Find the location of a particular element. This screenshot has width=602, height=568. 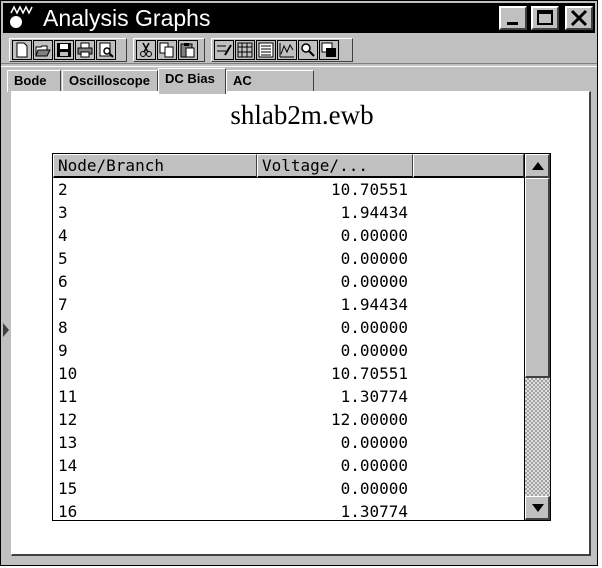

node-cell: 13 is located at coordinates (68, 442).